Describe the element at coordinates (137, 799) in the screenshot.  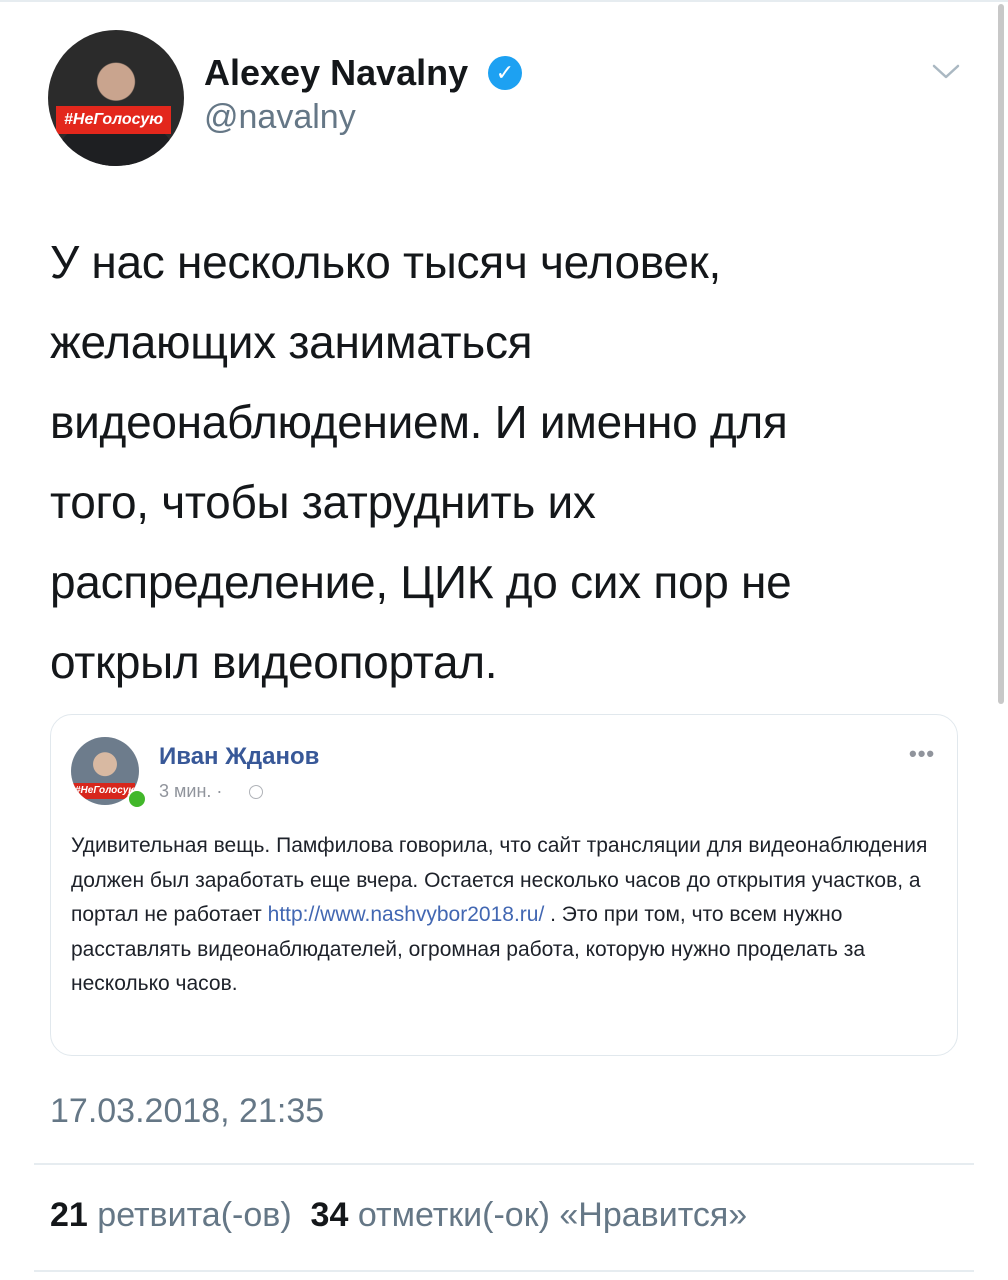
I see `online-status-icon` at that location.